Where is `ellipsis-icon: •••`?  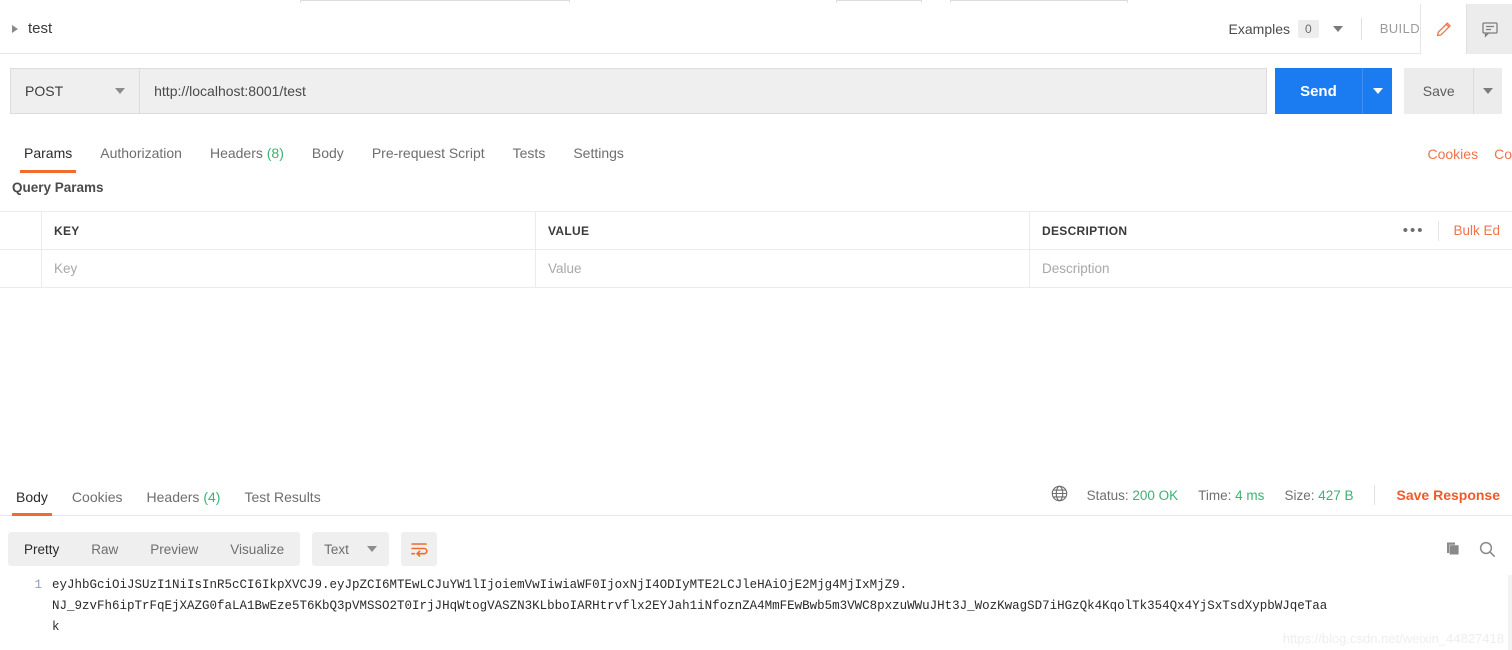
ellipsis-icon: ••• is located at coordinates (1414, 230).